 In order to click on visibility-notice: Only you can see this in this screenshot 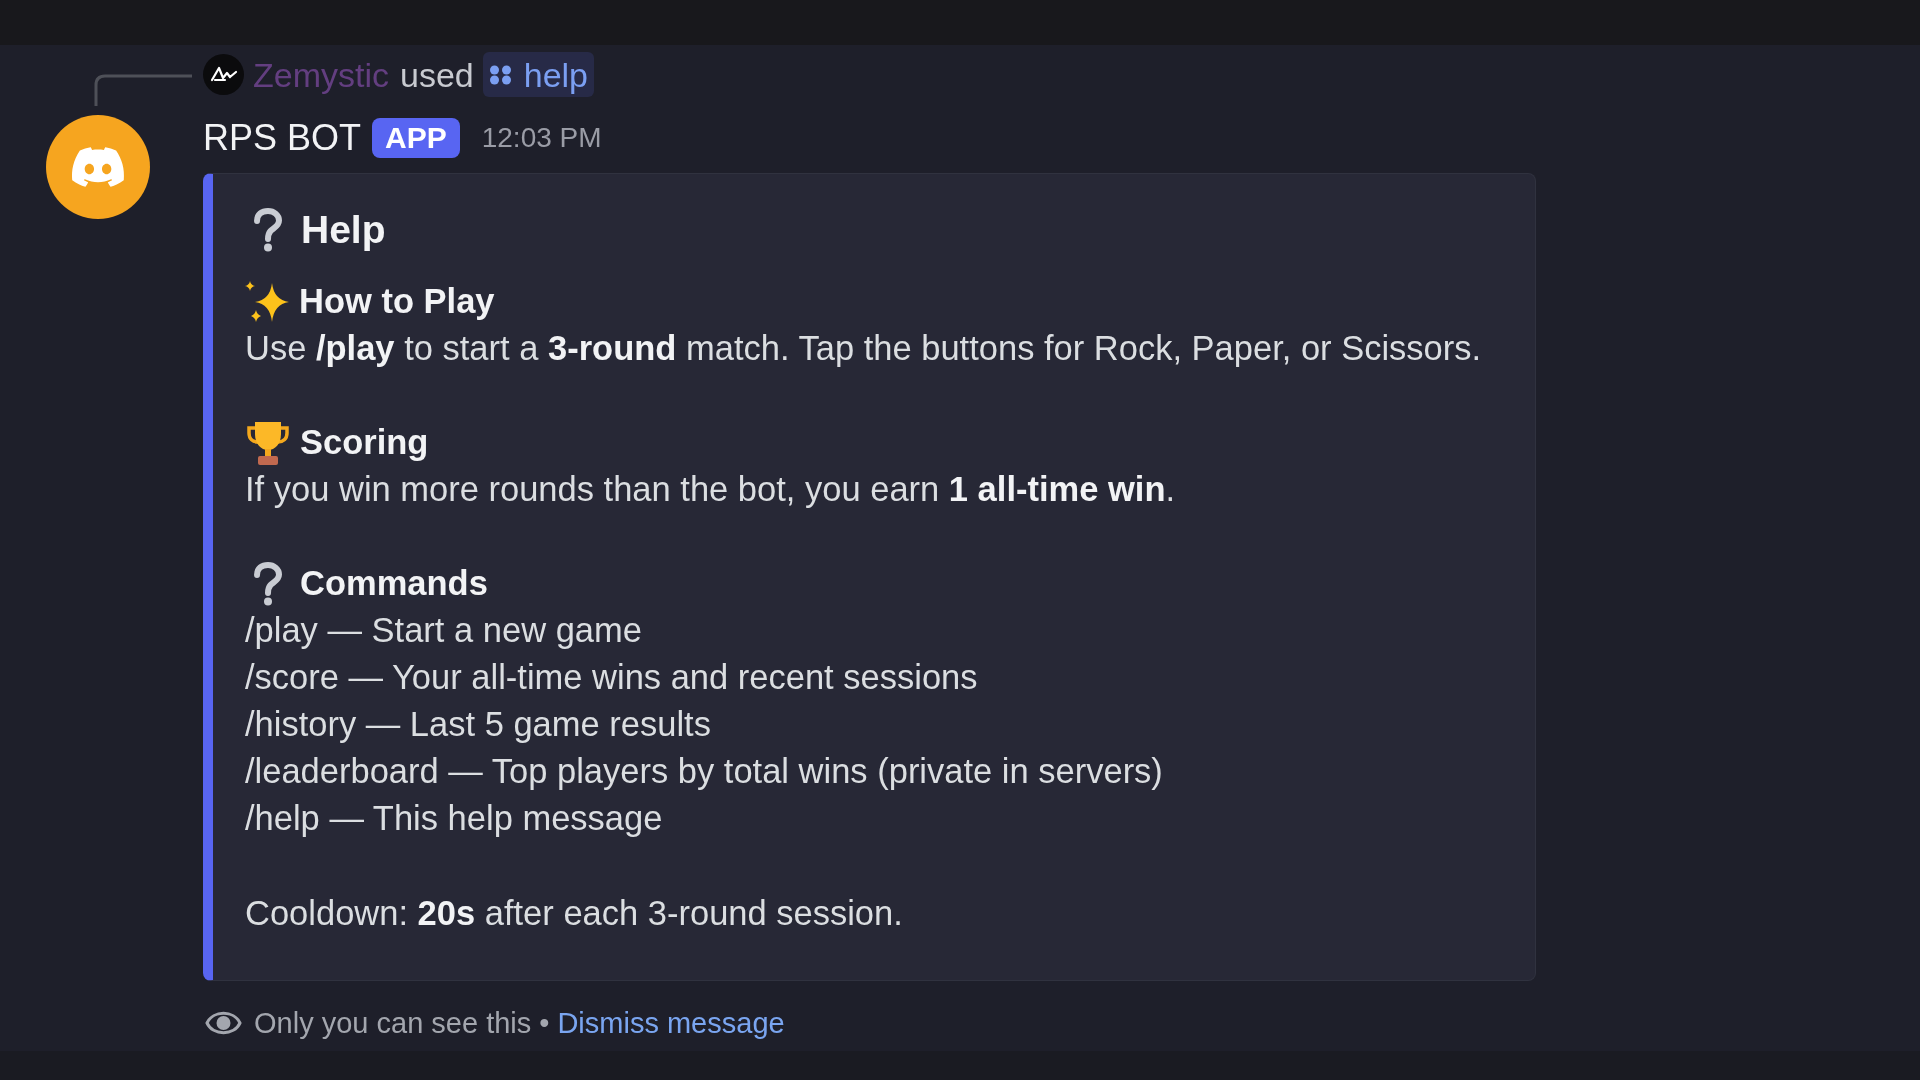, I will do `click(393, 1023)`.